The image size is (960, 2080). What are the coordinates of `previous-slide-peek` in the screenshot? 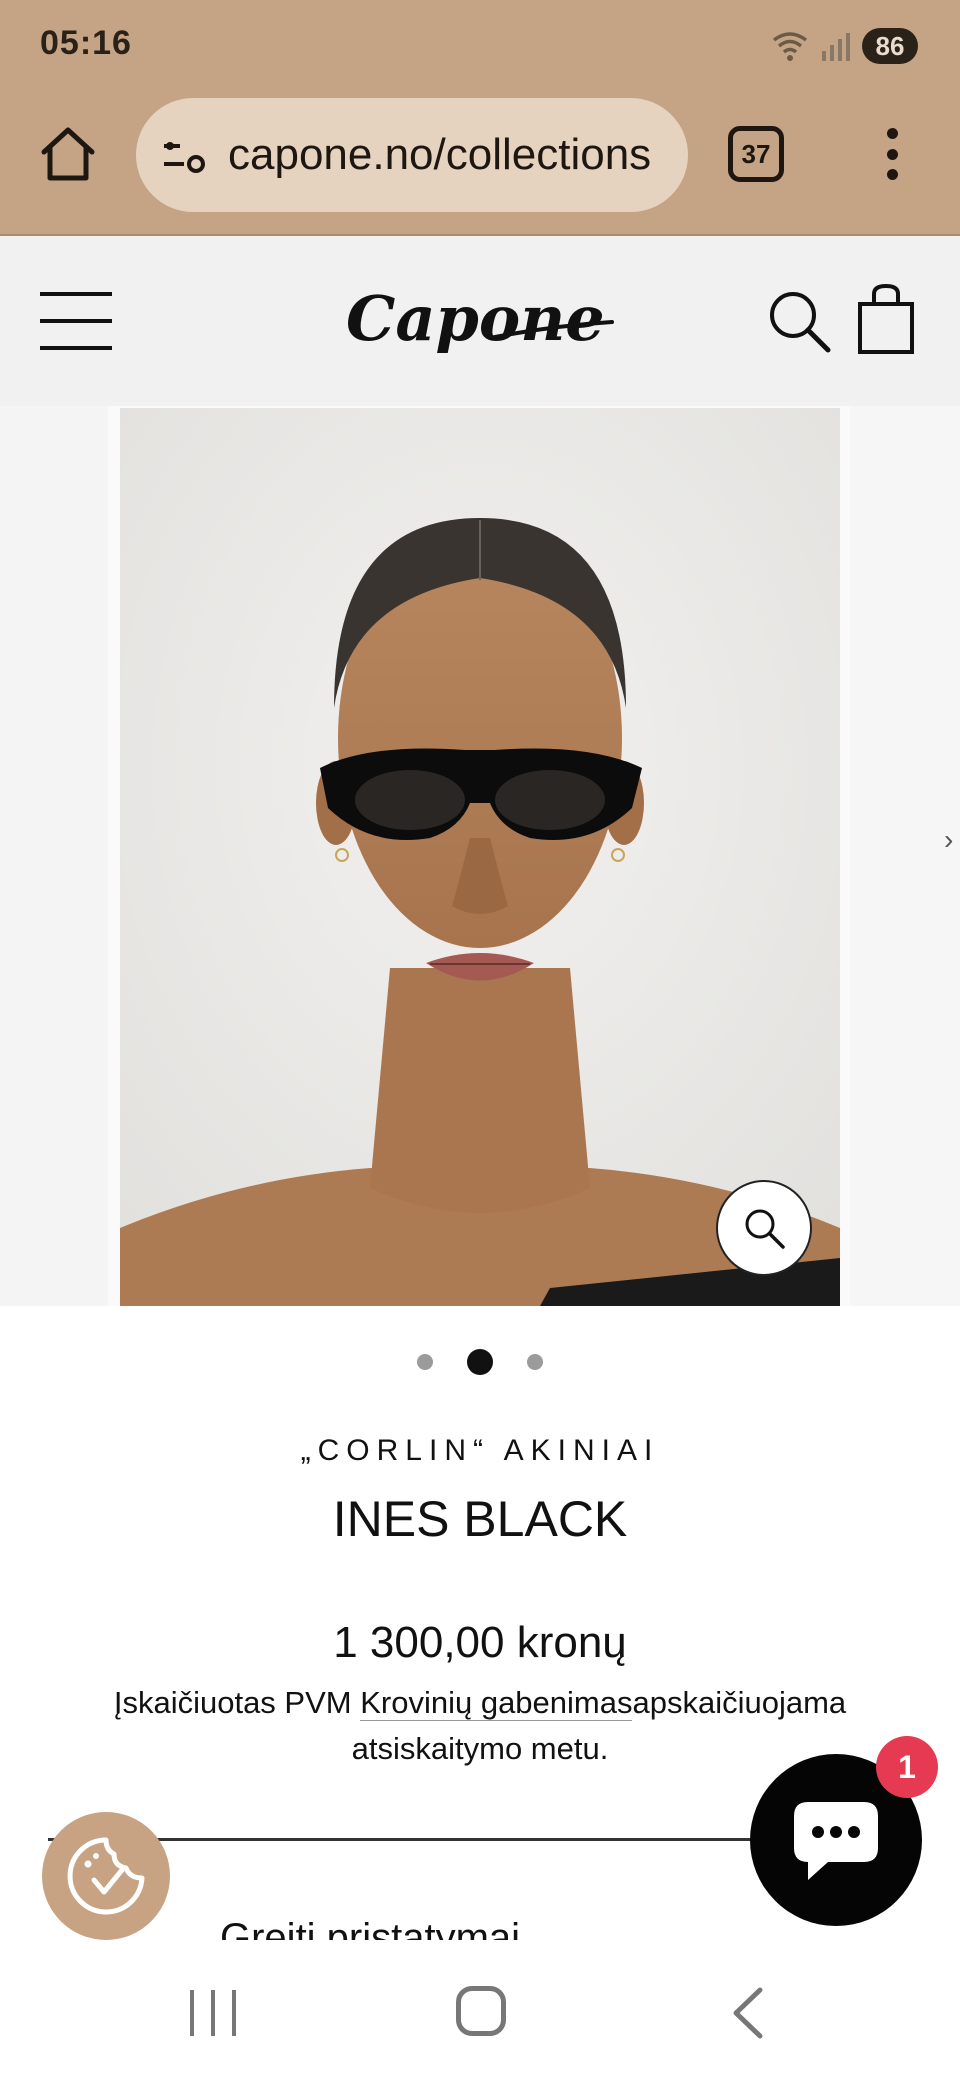 It's located at (54, 856).